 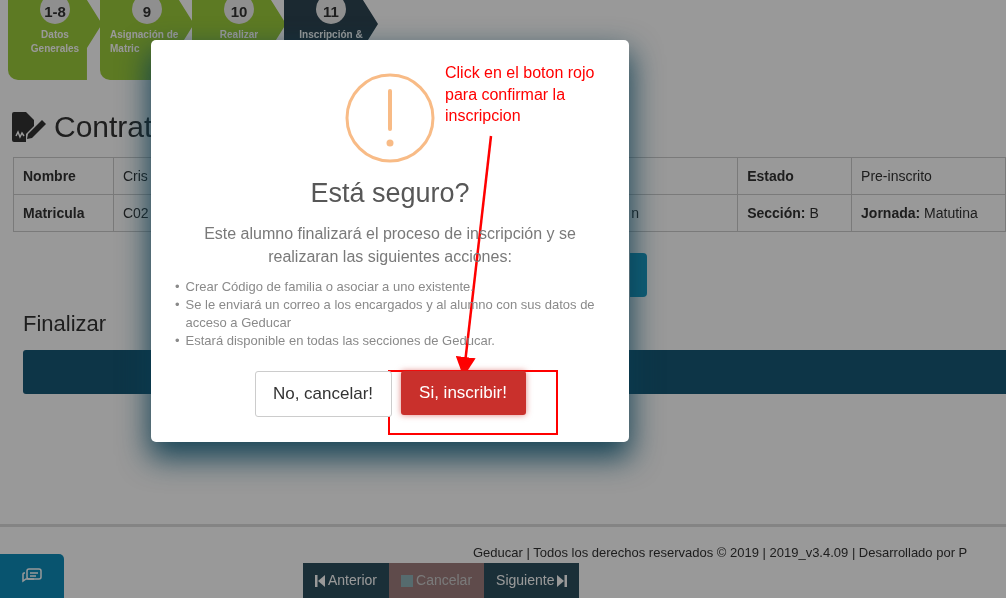 What do you see at coordinates (63, 213) in the screenshot?
I see `table-cell: Matricula` at bounding box center [63, 213].